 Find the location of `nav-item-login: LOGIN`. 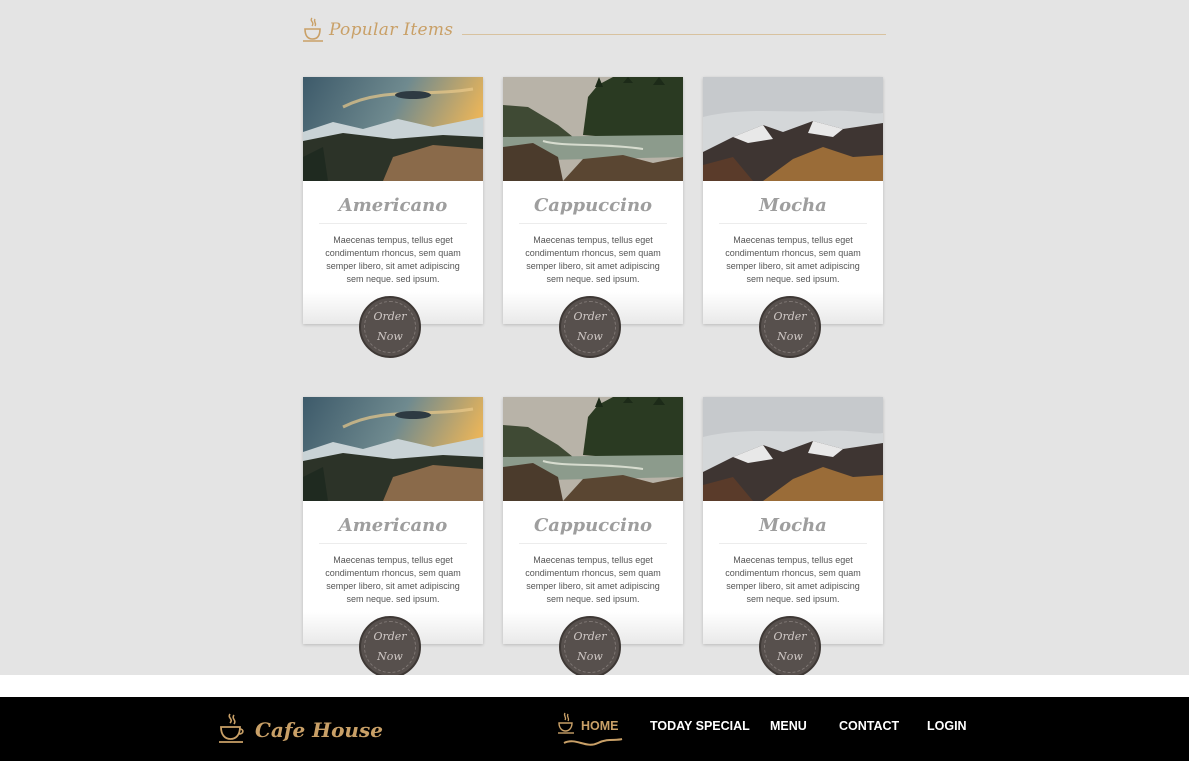

nav-item-login: LOGIN is located at coordinates (947, 726).